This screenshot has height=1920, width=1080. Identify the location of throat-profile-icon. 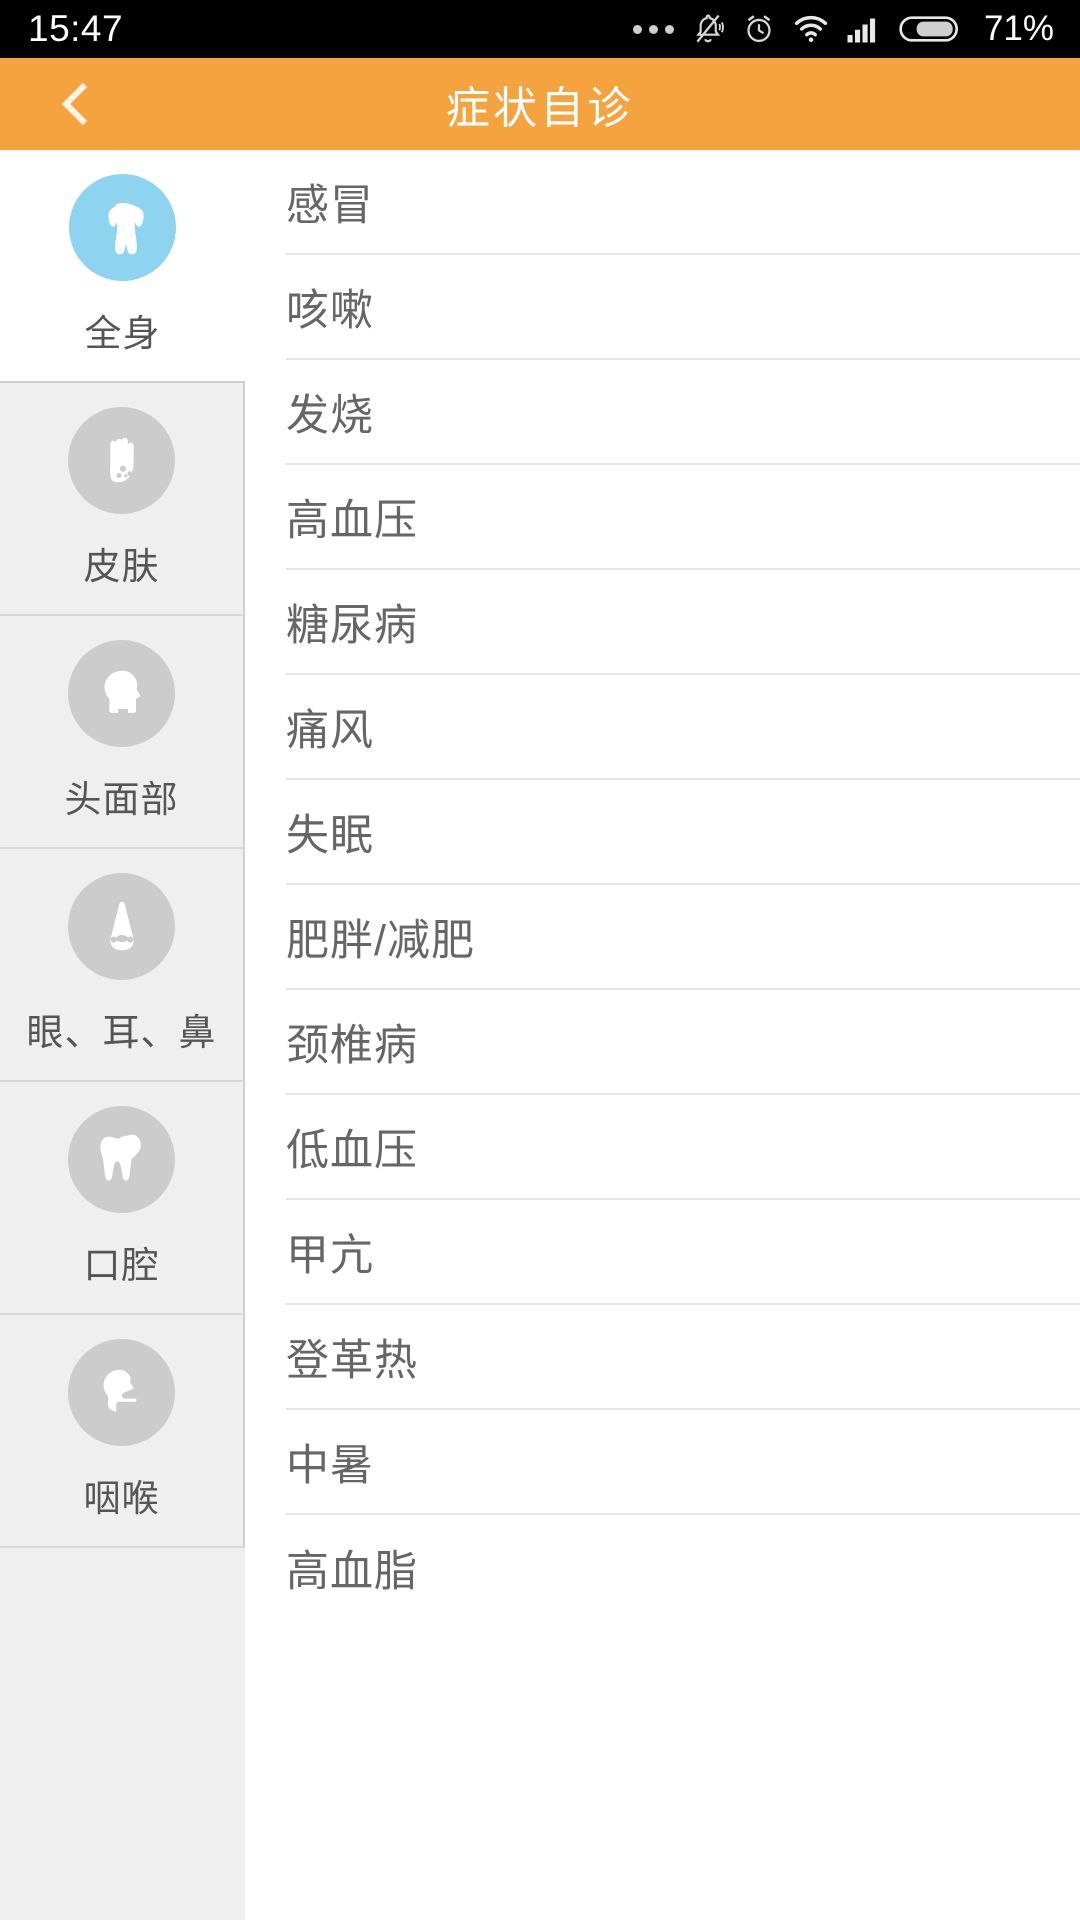
(121, 1392).